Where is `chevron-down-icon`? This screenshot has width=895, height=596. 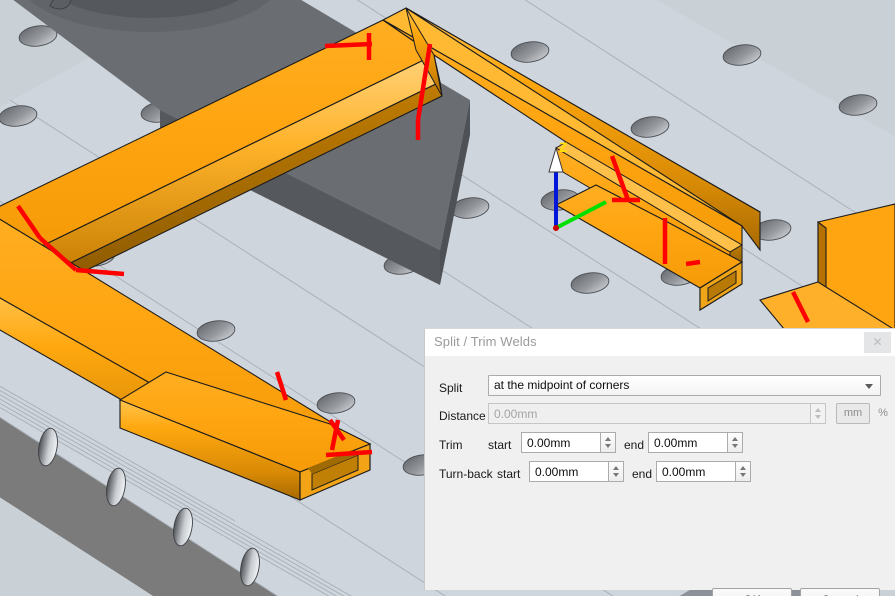 chevron-down-icon is located at coordinates (869, 386).